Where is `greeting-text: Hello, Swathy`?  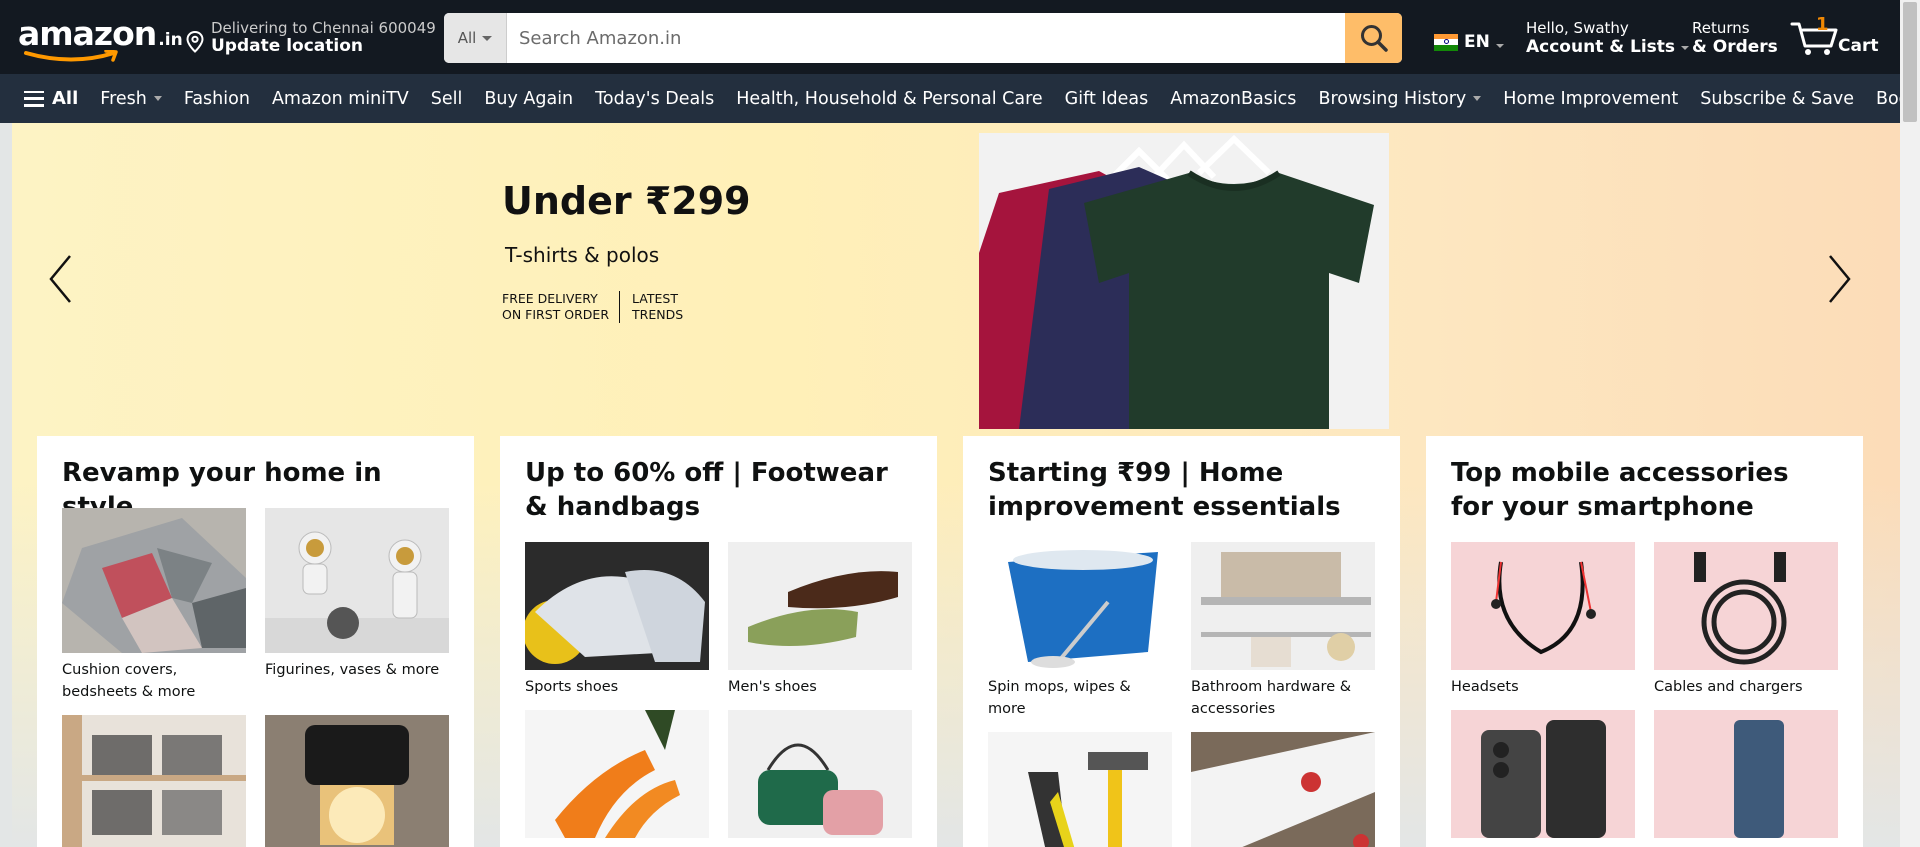 greeting-text: Hello, Swathy is located at coordinates (1577, 28).